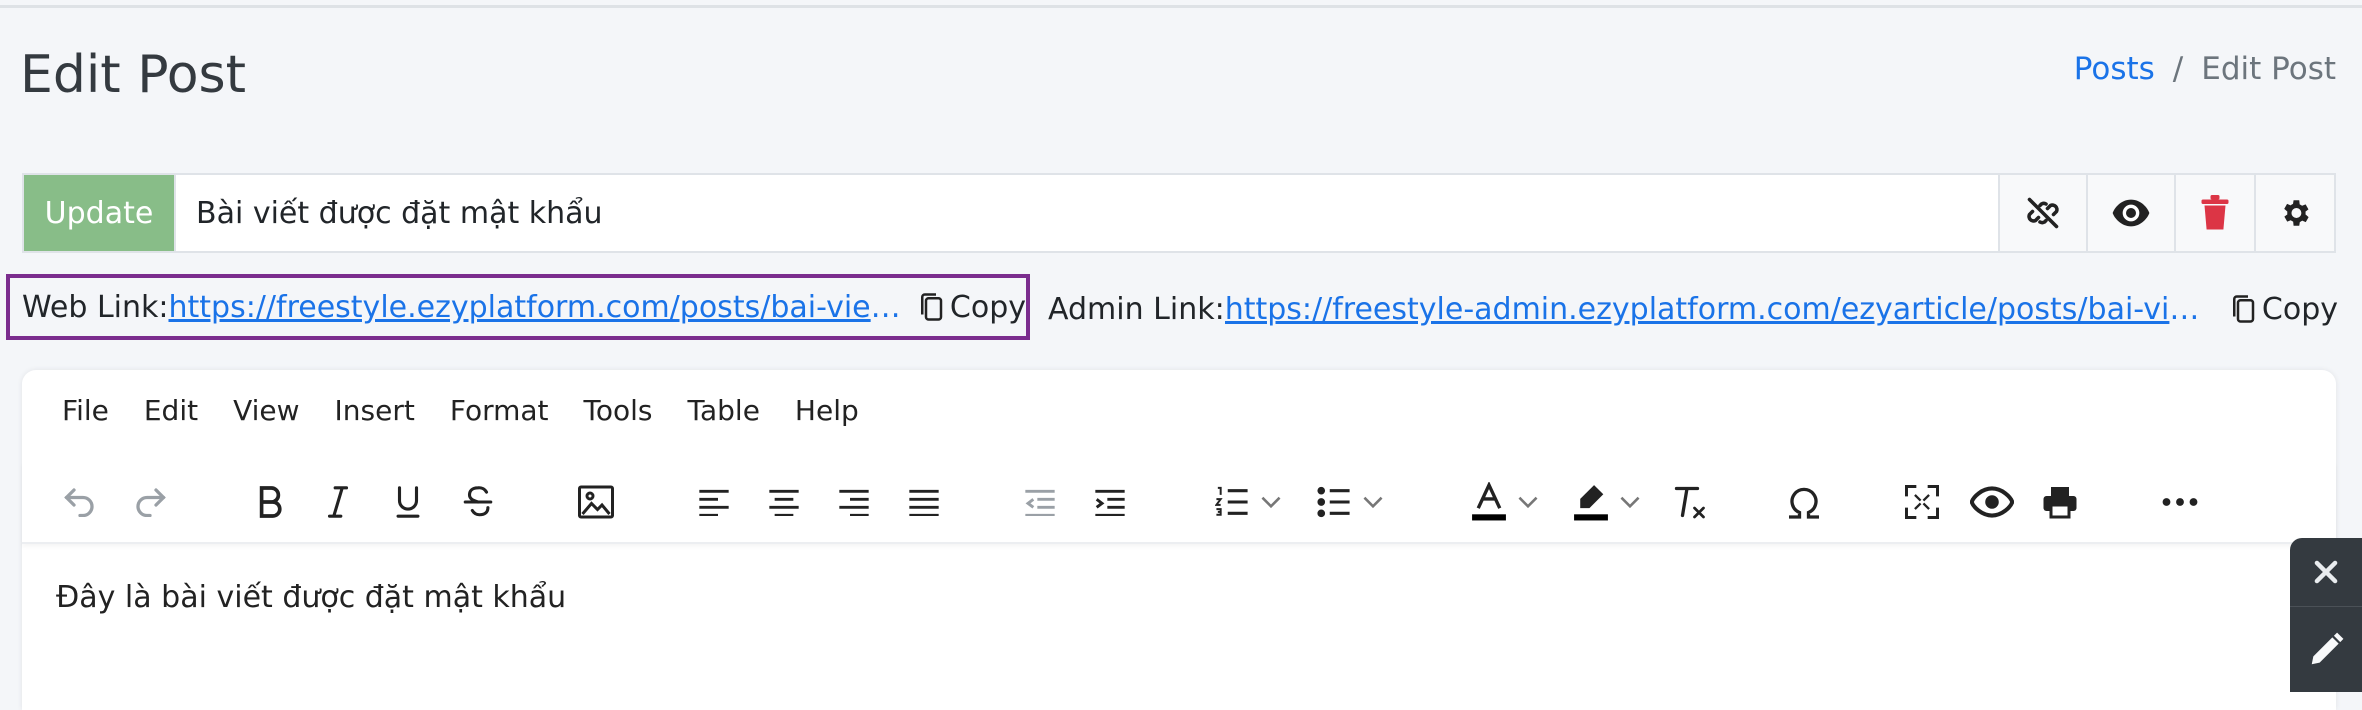 This screenshot has height=710, width=2362. I want to click on redo-icon, so click(151, 502).